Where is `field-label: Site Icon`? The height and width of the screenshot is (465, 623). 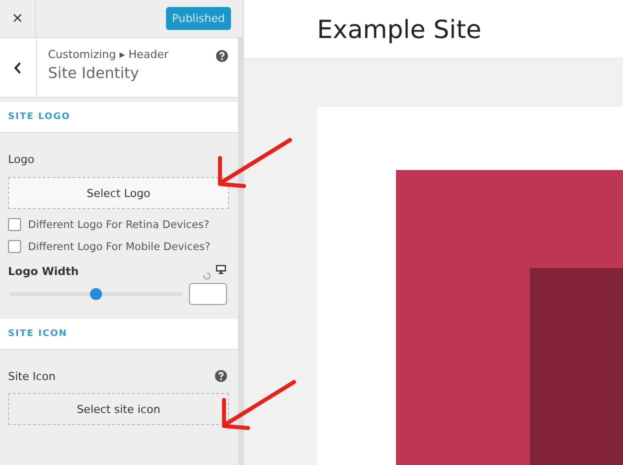 field-label: Site Icon is located at coordinates (32, 376).